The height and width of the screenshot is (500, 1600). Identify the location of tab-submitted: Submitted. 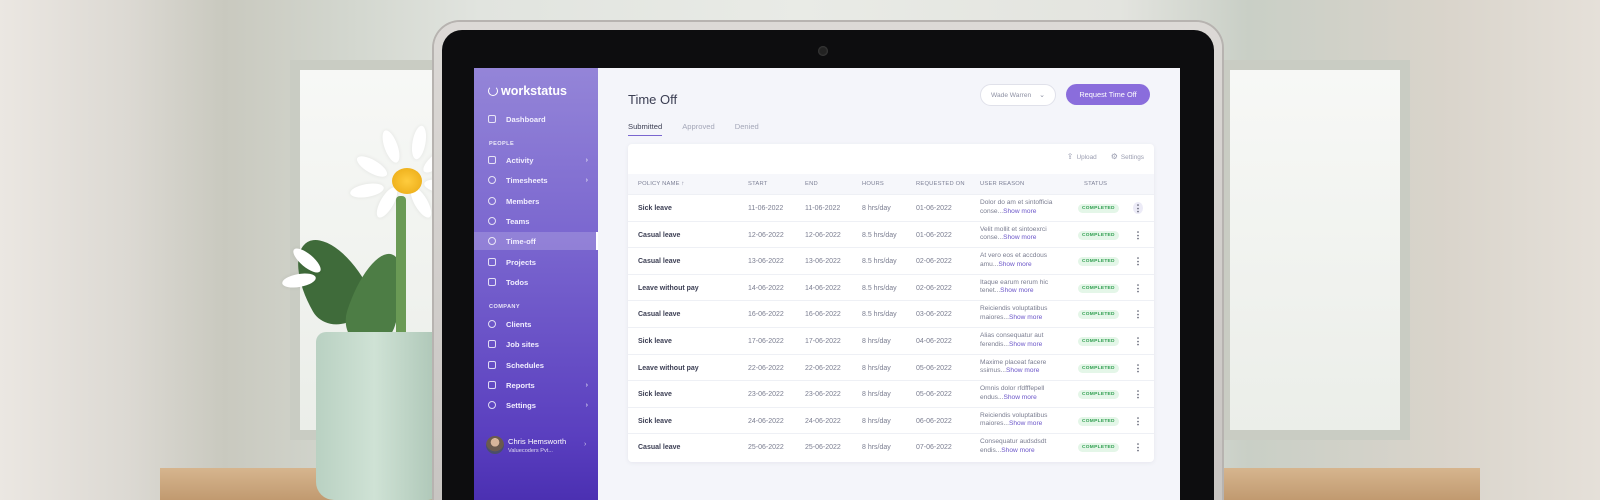
(645, 129).